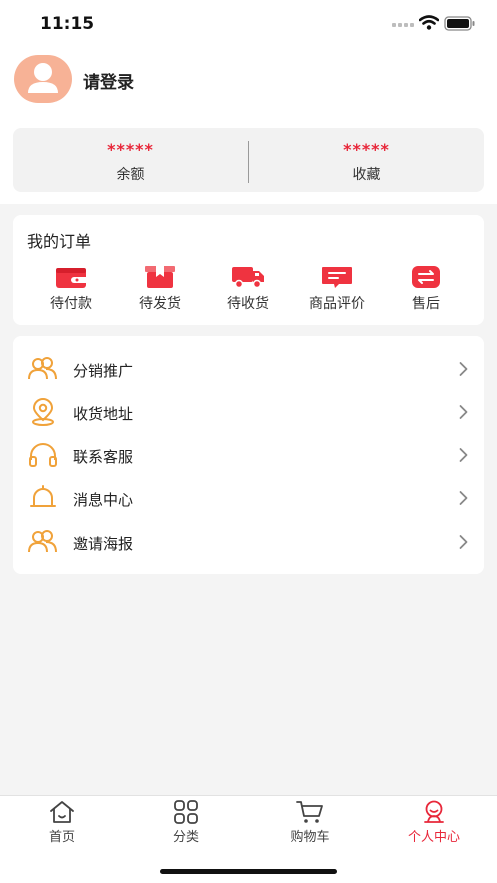 The height and width of the screenshot is (883, 497). I want to click on account-stats: ***** 余额 ***** 收藏, so click(248, 160).